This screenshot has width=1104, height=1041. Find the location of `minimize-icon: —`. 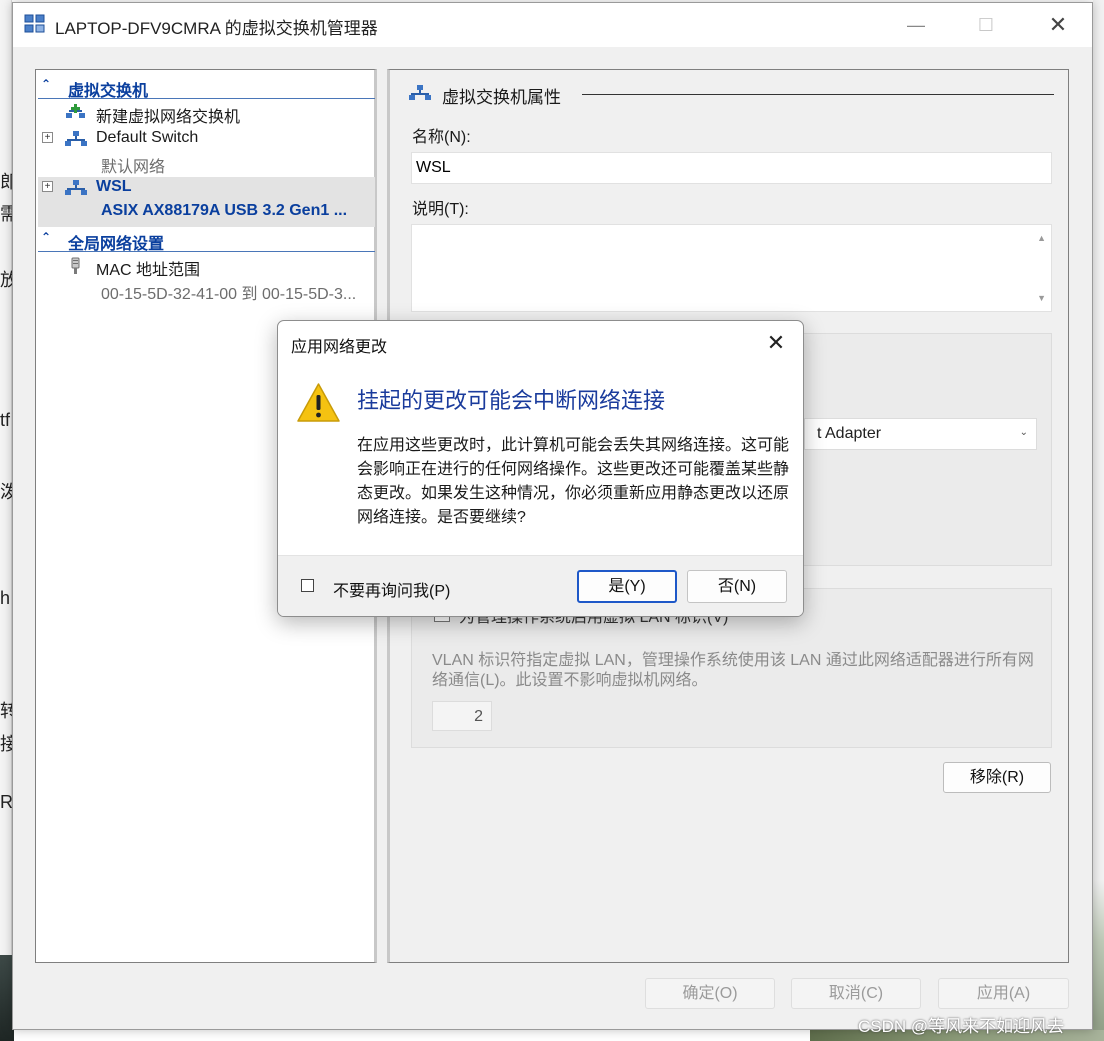

minimize-icon: — is located at coordinates (916, 24).